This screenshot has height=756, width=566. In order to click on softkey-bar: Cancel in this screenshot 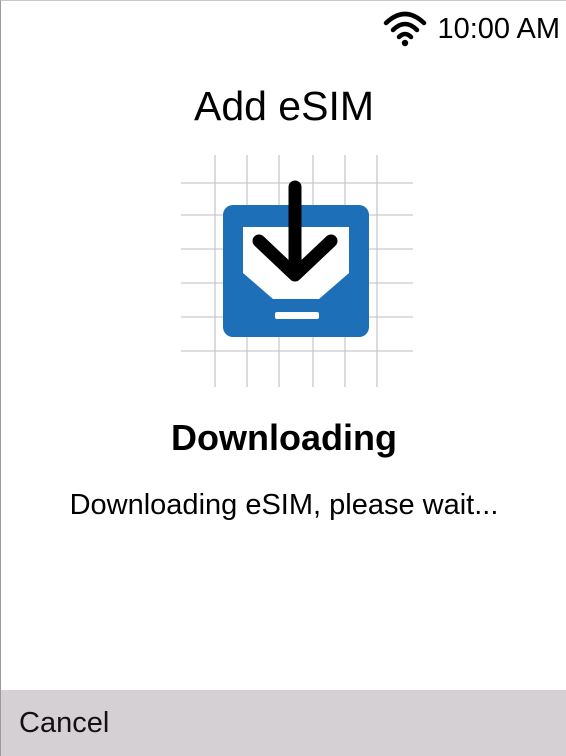, I will do `click(283, 723)`.